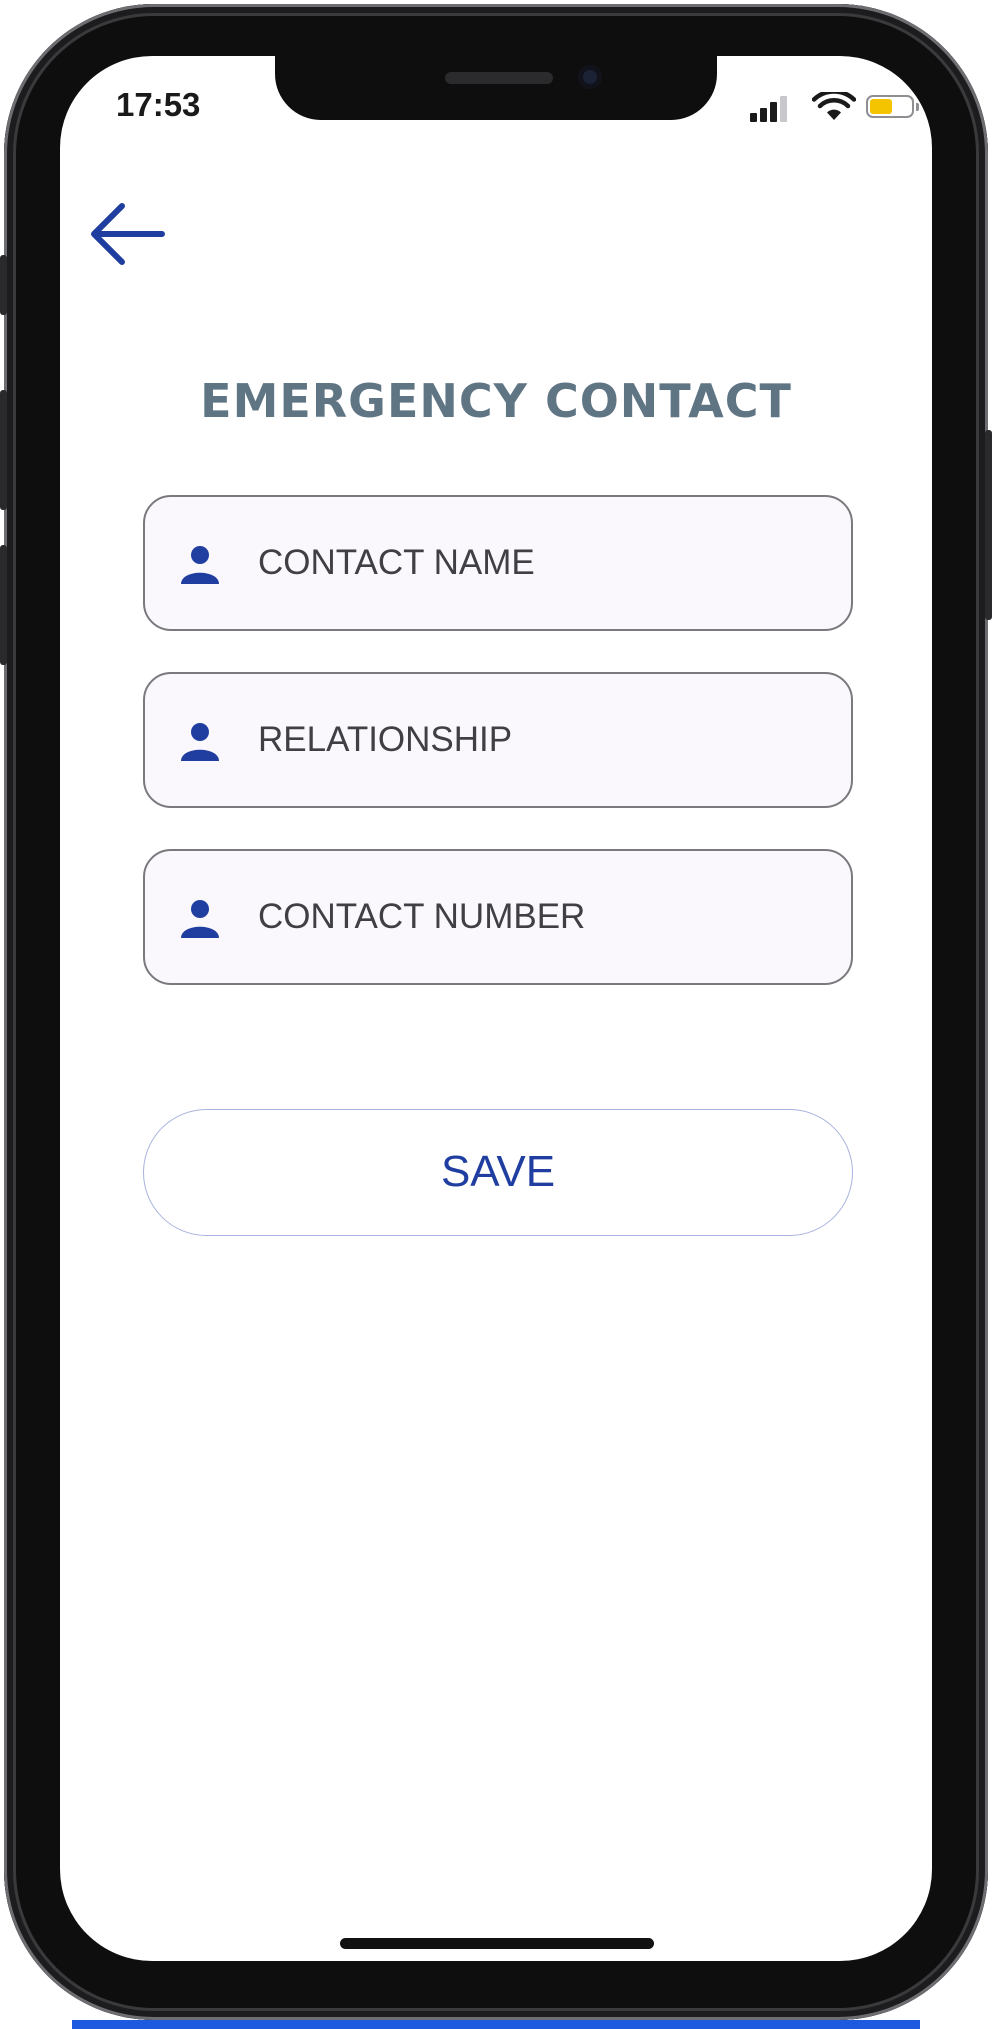  I want to click on relationship-field: RELATIONSHIP, so click(498, 740).